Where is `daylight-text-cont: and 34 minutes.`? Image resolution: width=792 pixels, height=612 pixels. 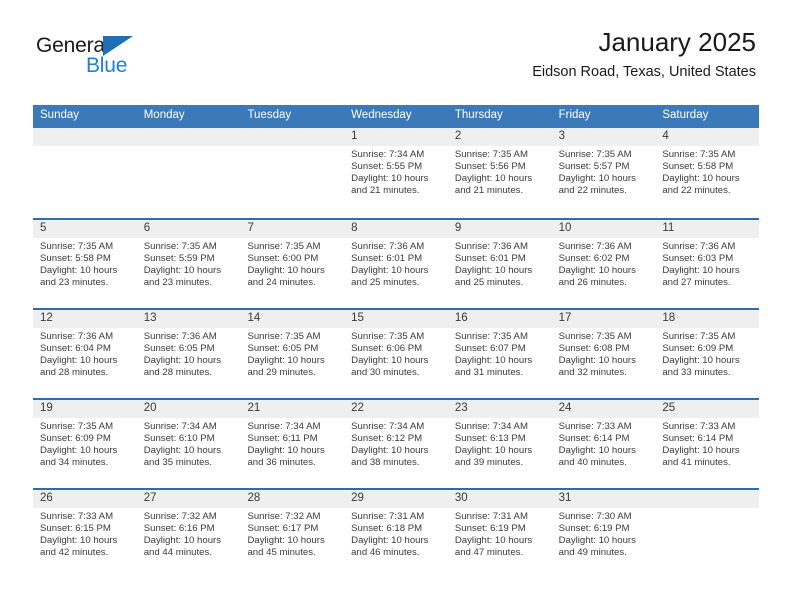
daylight-text-cont: and 34 minutes. is located at coordinates (74, 463).